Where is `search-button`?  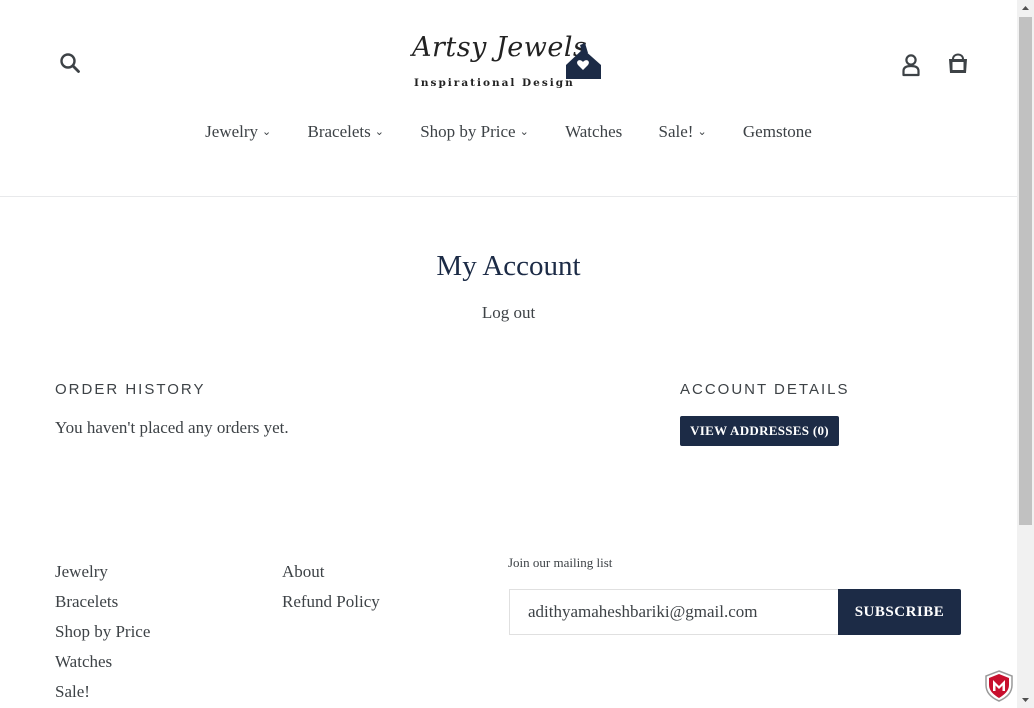 search-button is located at coordinates (71, 64).